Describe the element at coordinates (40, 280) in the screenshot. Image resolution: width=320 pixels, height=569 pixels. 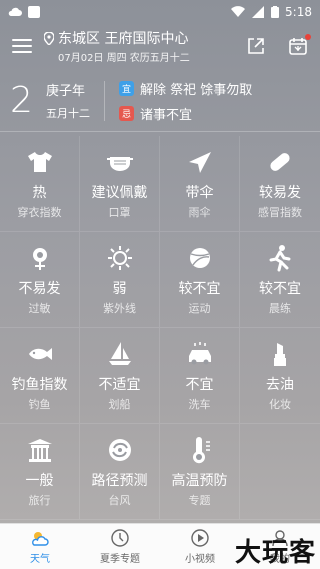
I see `index-item-allergy: 不易发 过敏` at that location.